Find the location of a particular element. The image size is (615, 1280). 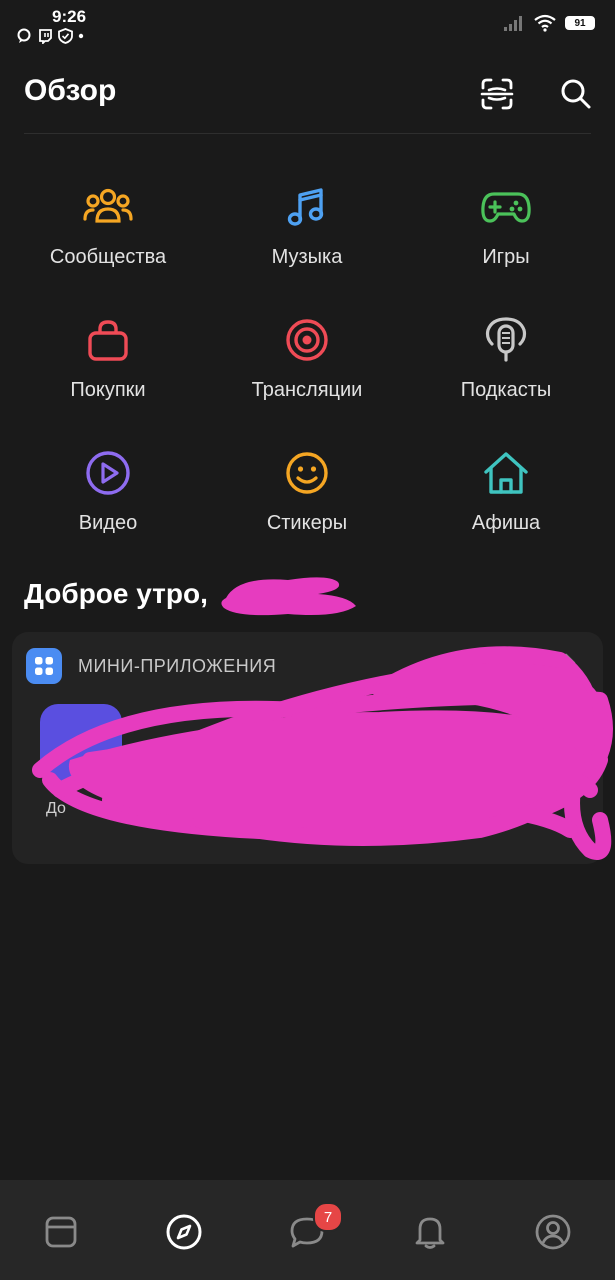

notification-icons is located at coordinates (50, 36).